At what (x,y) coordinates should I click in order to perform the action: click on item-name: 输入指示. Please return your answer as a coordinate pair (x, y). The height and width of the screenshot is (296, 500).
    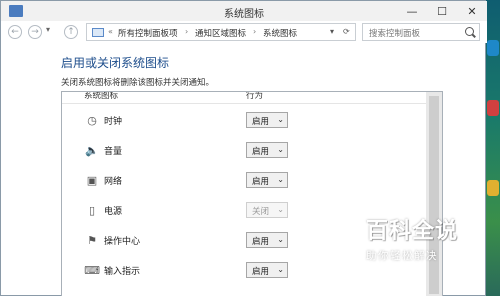
    Looking at the image, I should click on (122, 272).